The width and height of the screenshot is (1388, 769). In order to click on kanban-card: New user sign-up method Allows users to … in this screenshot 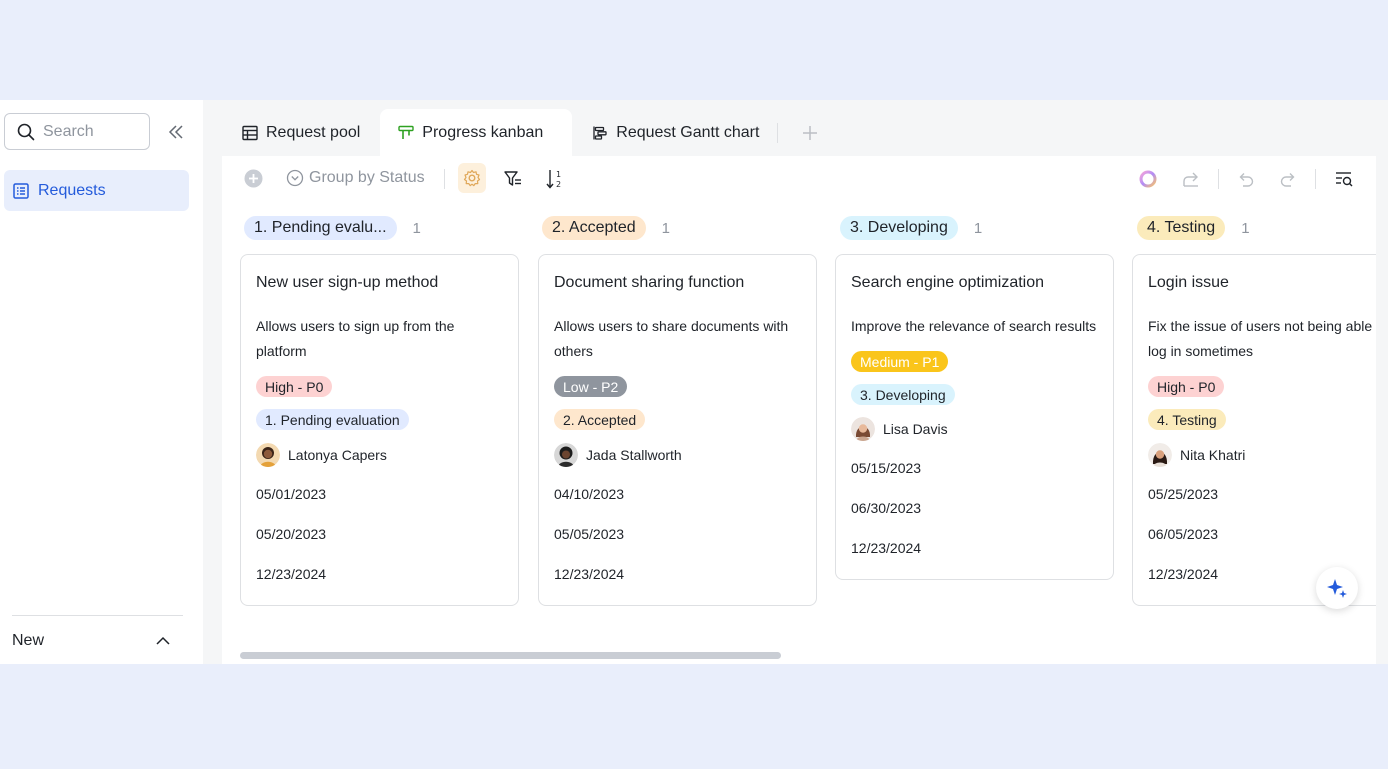, I will do `click(379, 430)`.